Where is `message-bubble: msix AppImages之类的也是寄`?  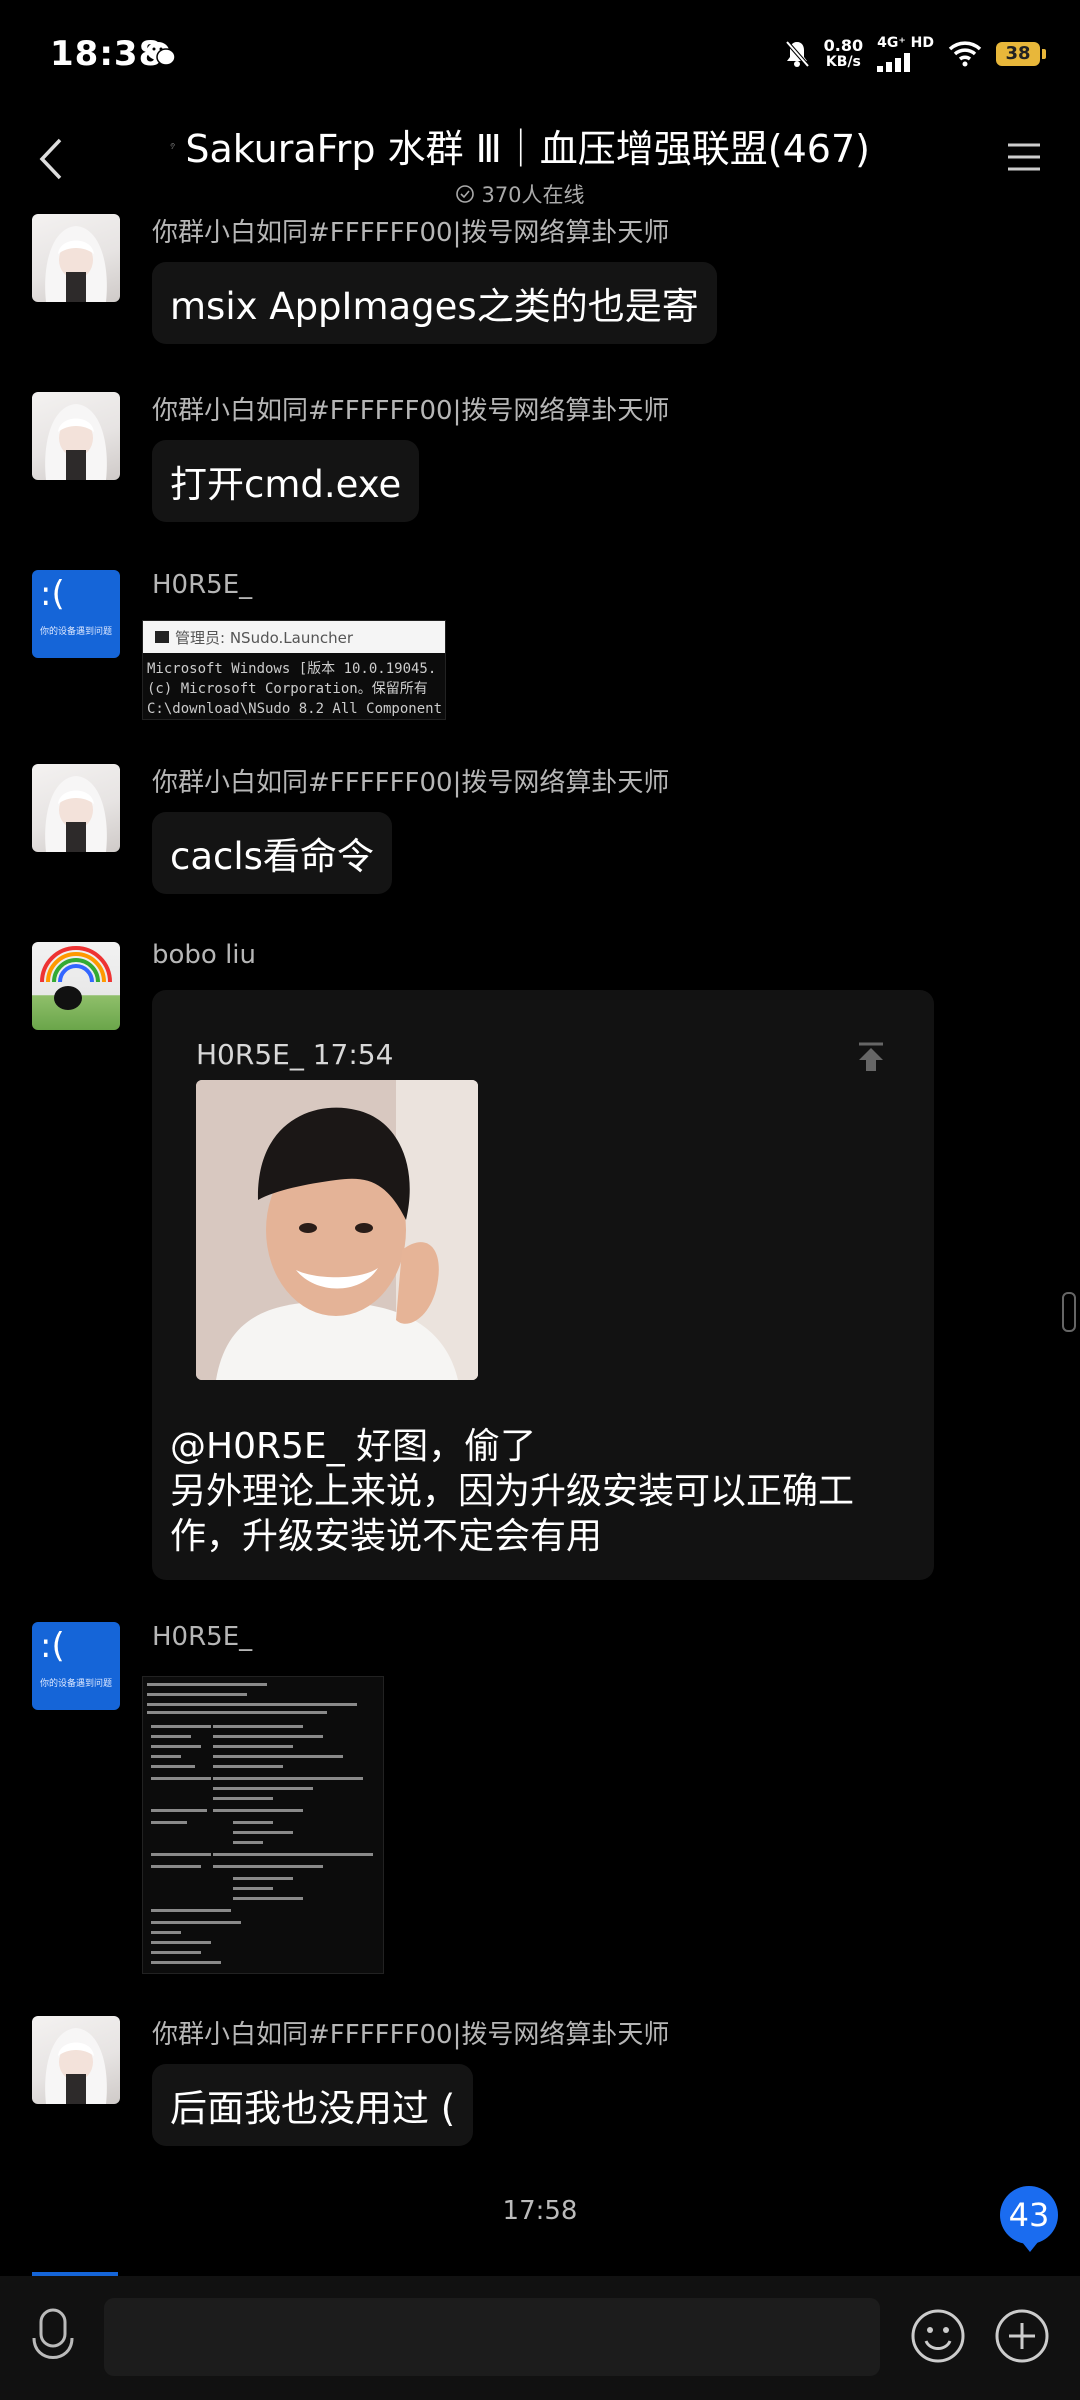 message-bubble: msix AppImages之类的也是寄 is located at coordinates (434, 303).